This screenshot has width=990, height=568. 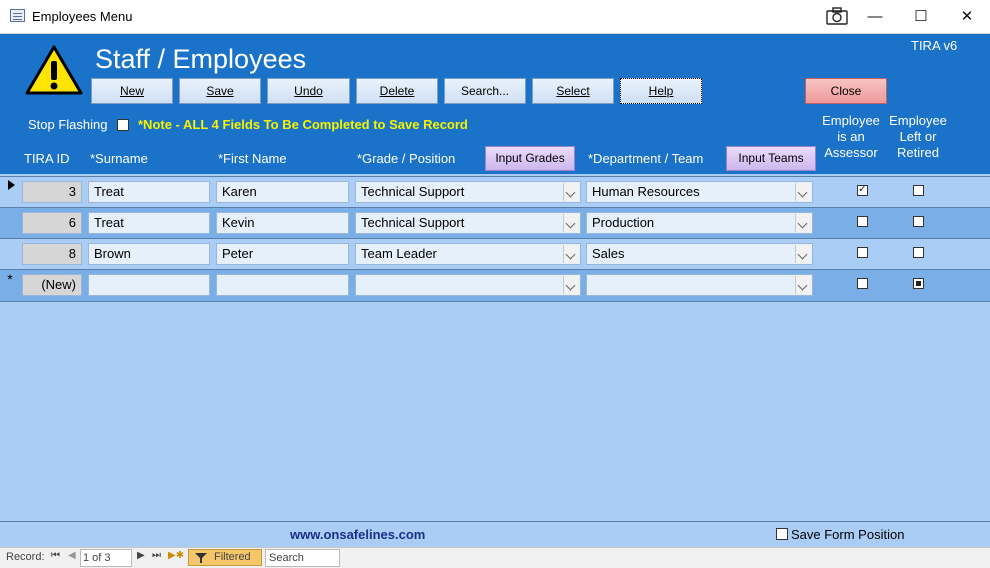 What do you see at coordinates (232, 557) in the screenshot?
I see `filtered-label: Filtered` at bounding box center [232, 557].